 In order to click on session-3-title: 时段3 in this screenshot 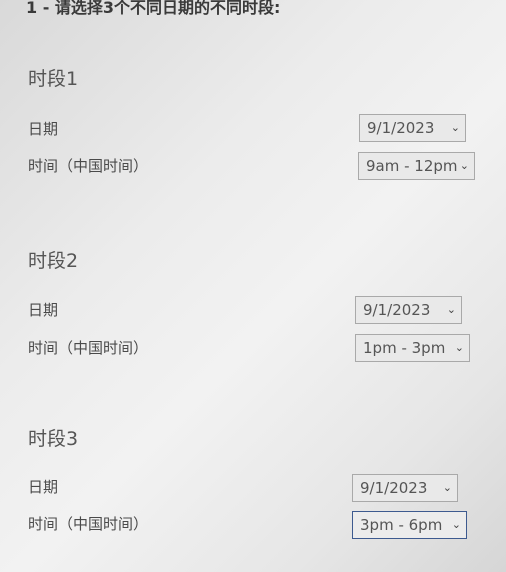, I will do `click(53, 439)`.